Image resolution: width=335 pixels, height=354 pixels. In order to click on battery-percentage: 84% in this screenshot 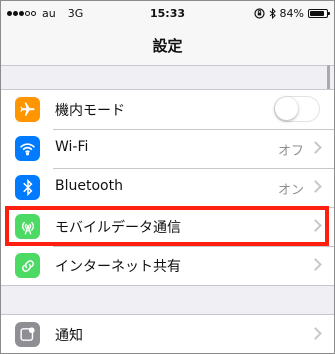, I will do `click(291, 13)`.